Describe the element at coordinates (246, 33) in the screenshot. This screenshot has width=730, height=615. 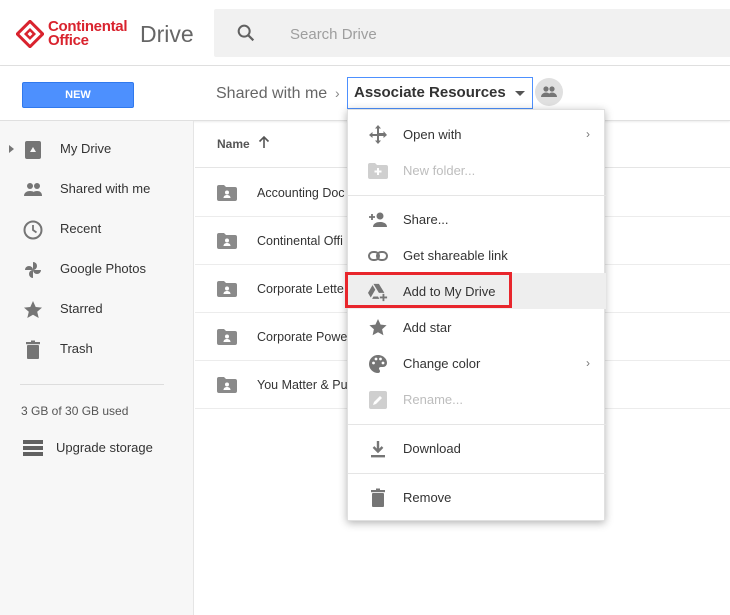
I see `search-icon` at that location.